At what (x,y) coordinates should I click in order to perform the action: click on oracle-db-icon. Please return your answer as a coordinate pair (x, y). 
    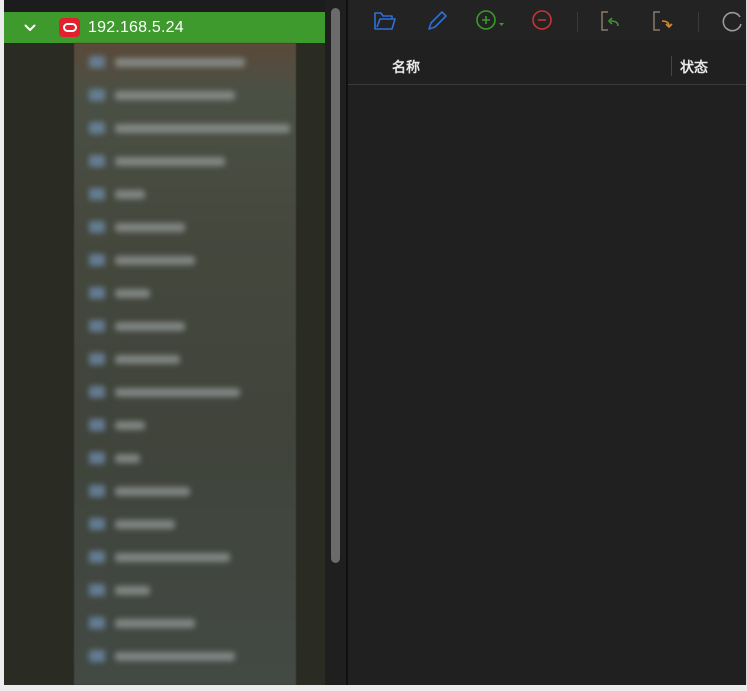
    Looking at the image, I should click on (69, 27).